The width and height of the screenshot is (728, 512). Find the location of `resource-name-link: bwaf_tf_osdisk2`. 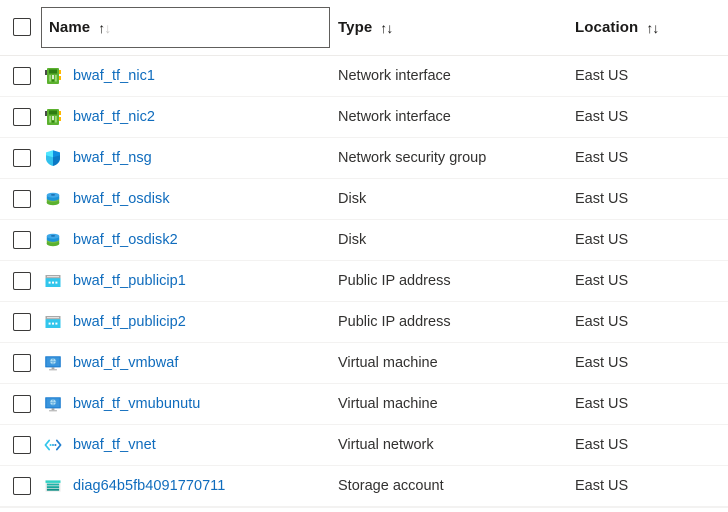

resource-name-link: bwaf_tf_osdisk2 is located at coordinates (125, 240).